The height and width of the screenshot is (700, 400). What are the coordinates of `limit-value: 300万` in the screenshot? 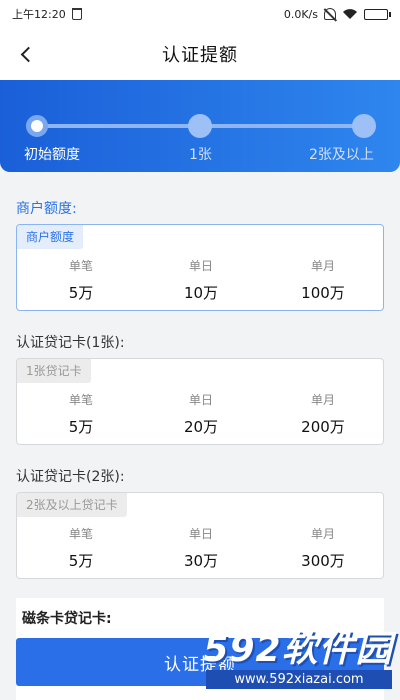 It's located at (323, 561).